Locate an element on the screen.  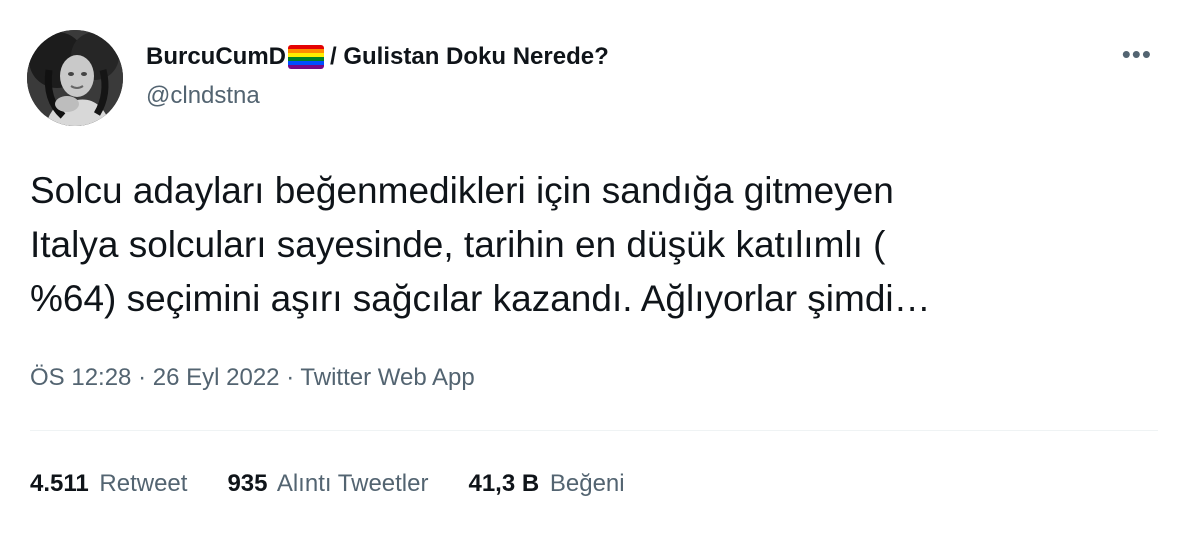
retweets-label: Retweet is located at coordinates (143, 483).